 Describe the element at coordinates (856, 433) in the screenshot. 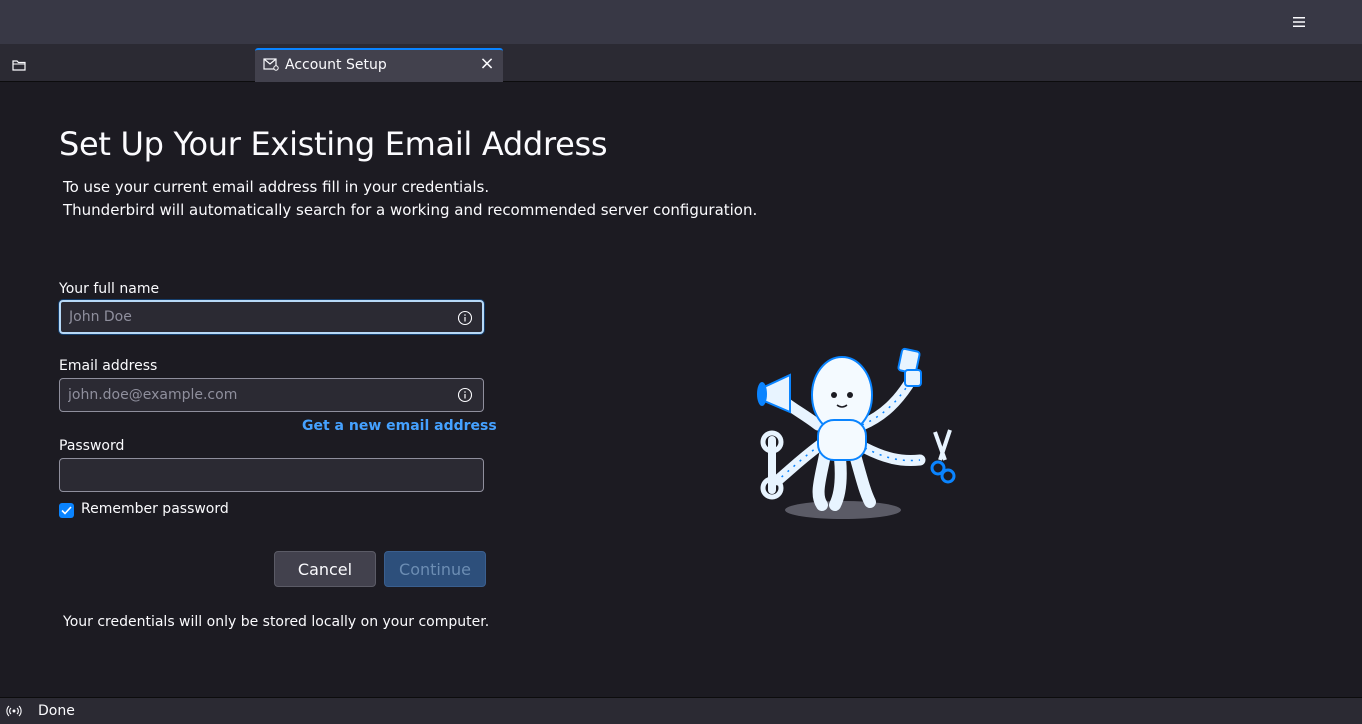

I see `octopus-mascot-illustration` at that location.